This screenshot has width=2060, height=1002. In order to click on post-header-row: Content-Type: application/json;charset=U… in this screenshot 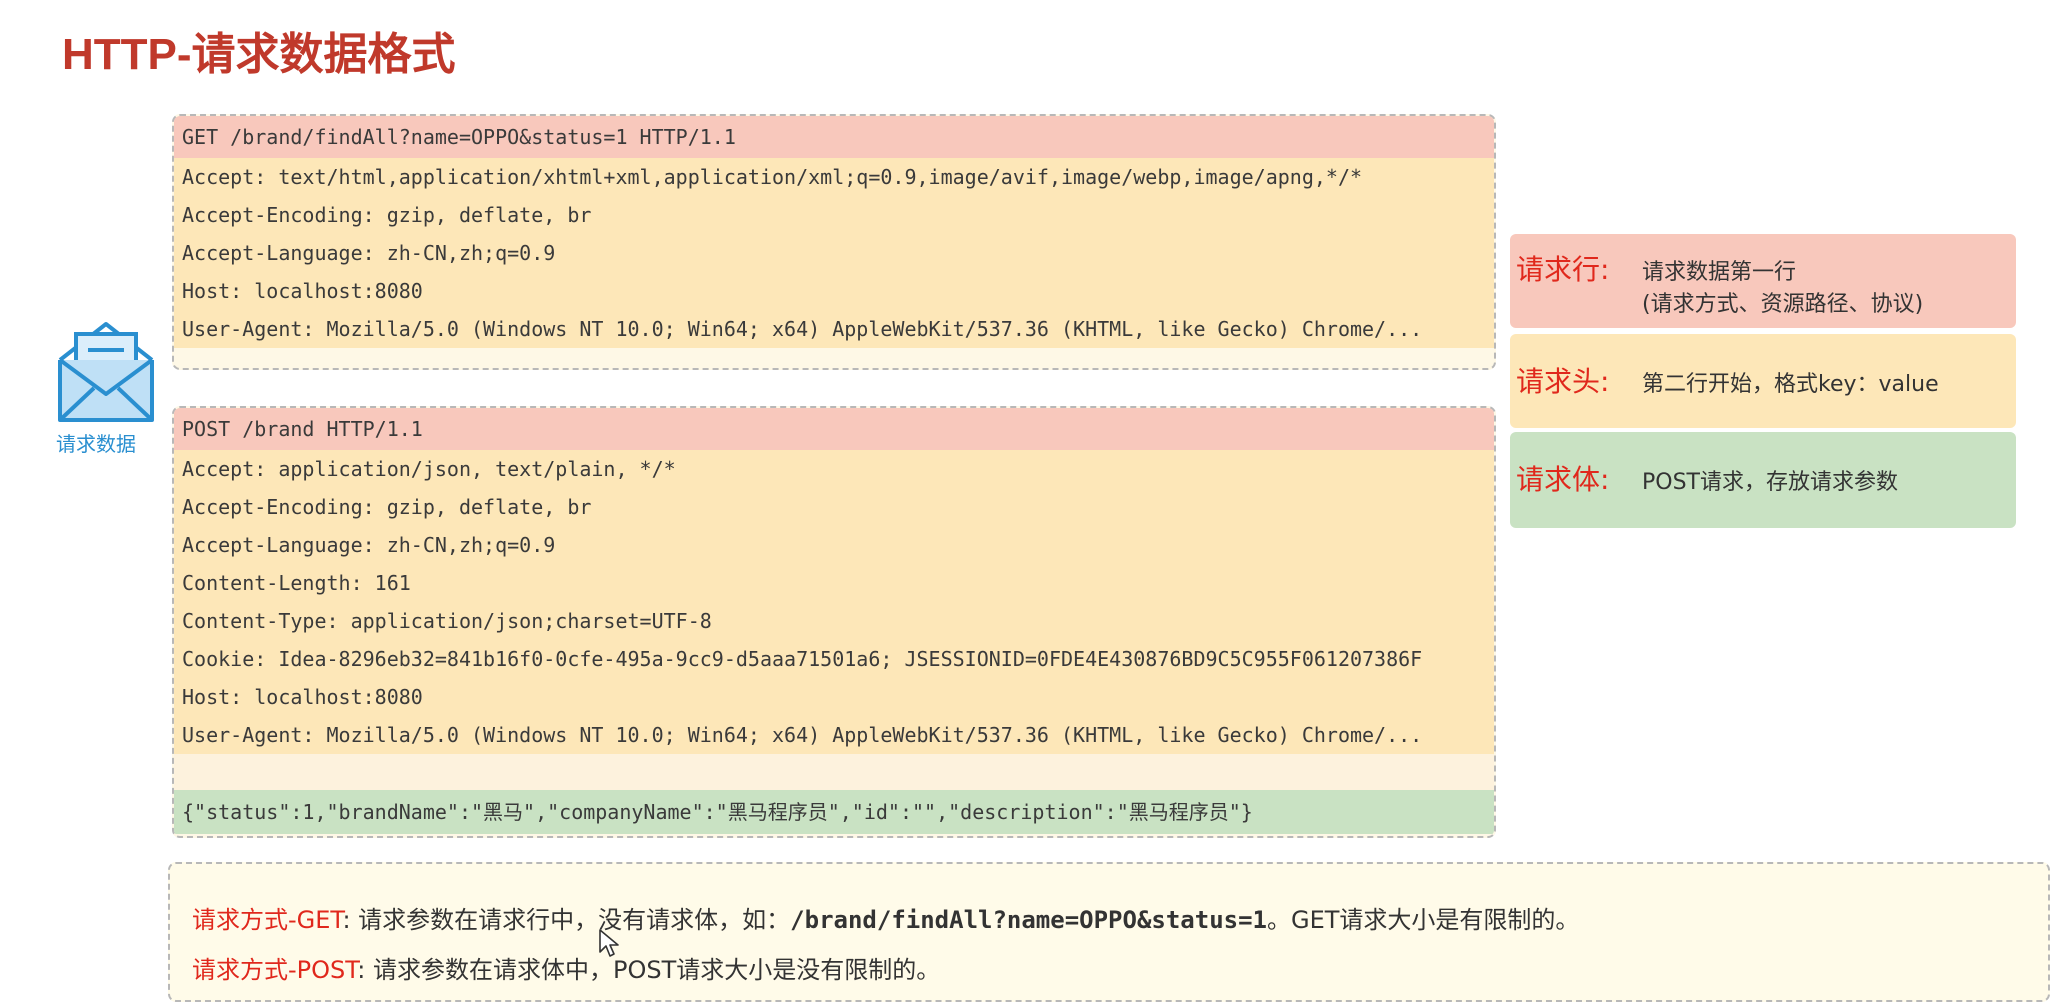, I will do `click(834, 621)`.